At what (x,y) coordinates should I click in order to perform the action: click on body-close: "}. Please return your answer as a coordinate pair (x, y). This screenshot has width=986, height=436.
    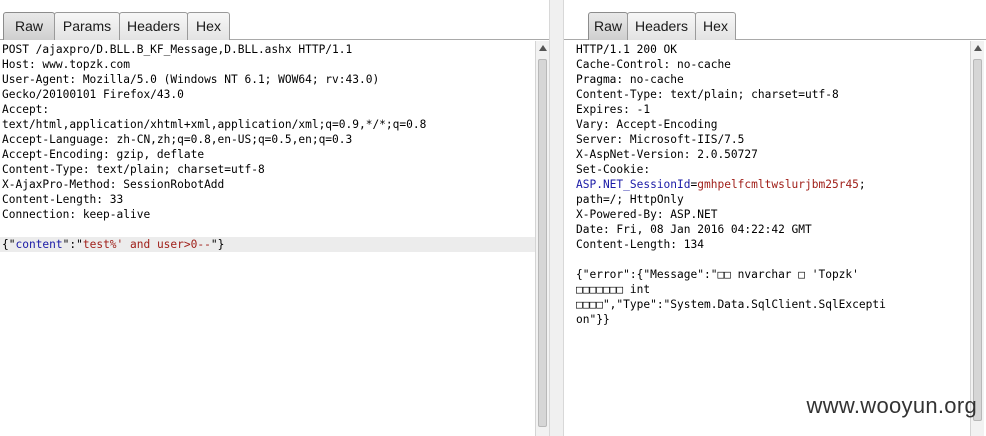
    Looking at the image, I should click on (217, 244).